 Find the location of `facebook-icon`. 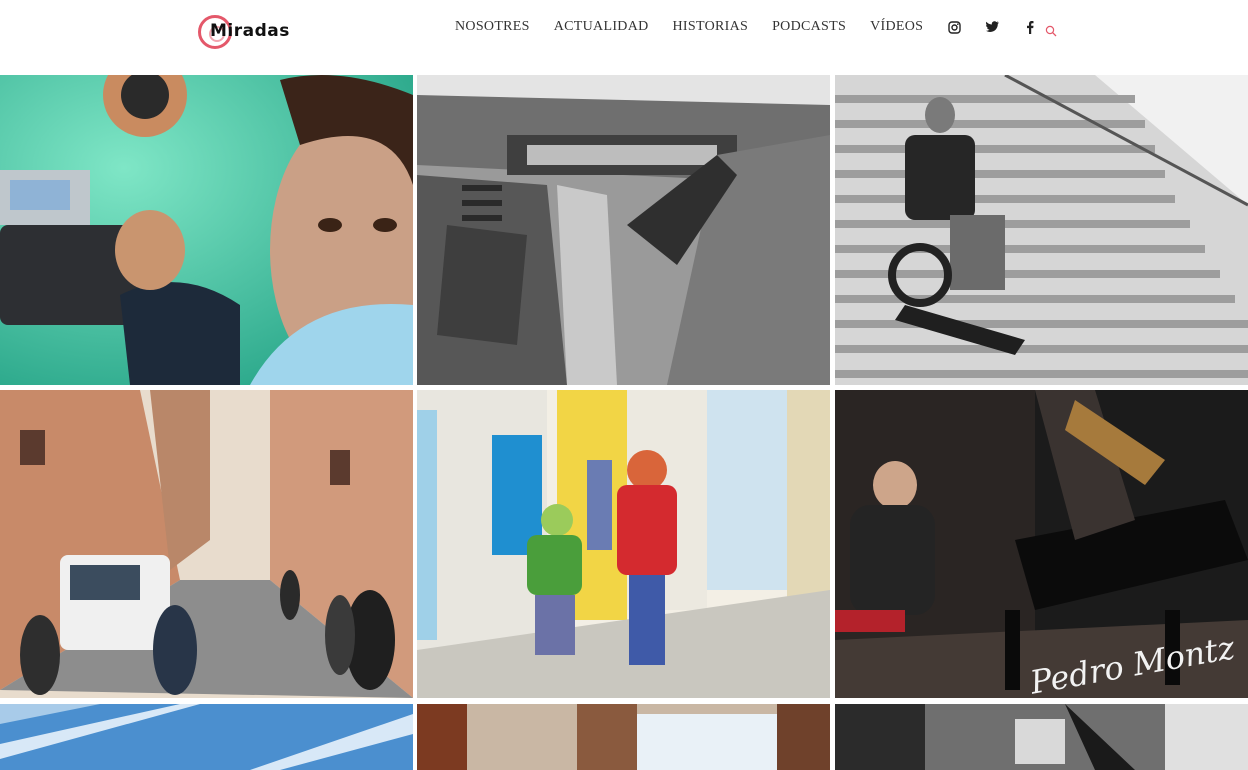

facebook-icon is located at coordinates (1030, 27).